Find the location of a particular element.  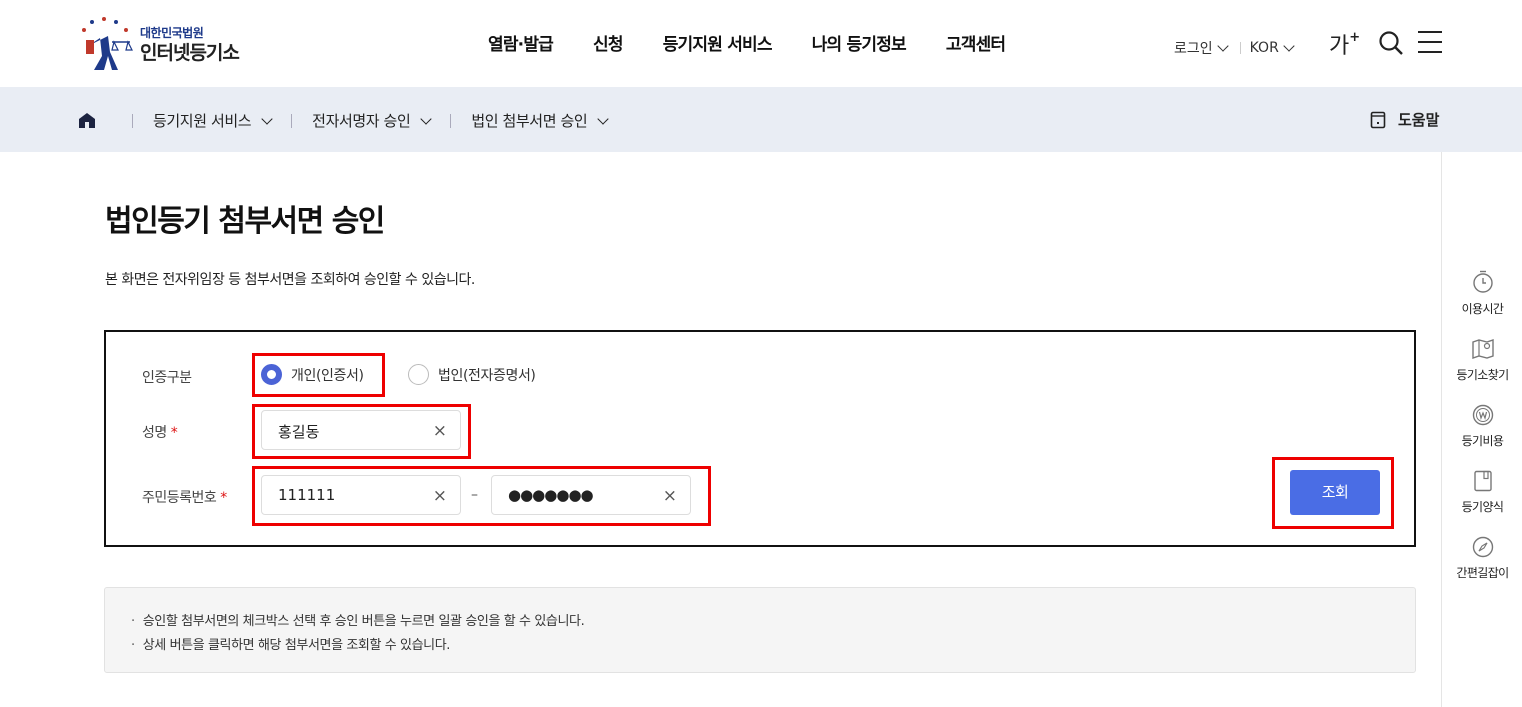

radio-selected-icon is located at coordinates (271, 374).